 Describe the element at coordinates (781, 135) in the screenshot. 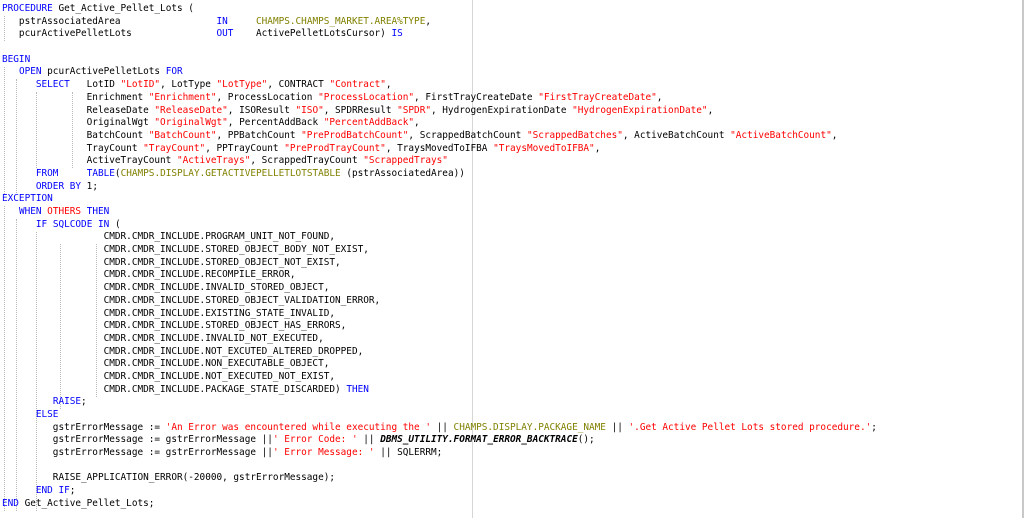

I see `string-token: "ActiveBatchCount"` at that location.